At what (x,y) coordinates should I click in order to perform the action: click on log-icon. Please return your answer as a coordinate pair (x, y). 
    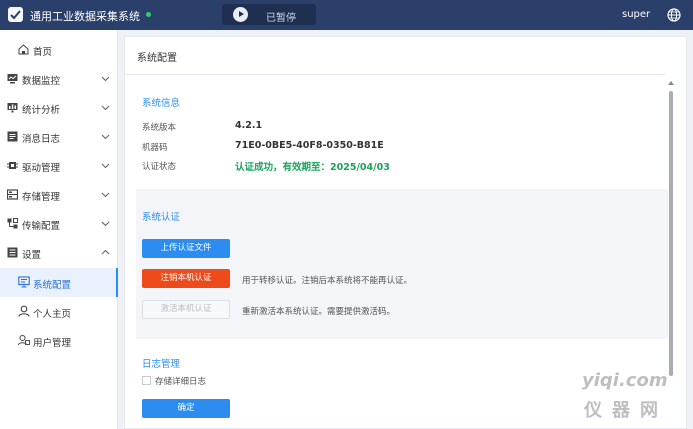
    Looking at the image, I should click on (12, 136).